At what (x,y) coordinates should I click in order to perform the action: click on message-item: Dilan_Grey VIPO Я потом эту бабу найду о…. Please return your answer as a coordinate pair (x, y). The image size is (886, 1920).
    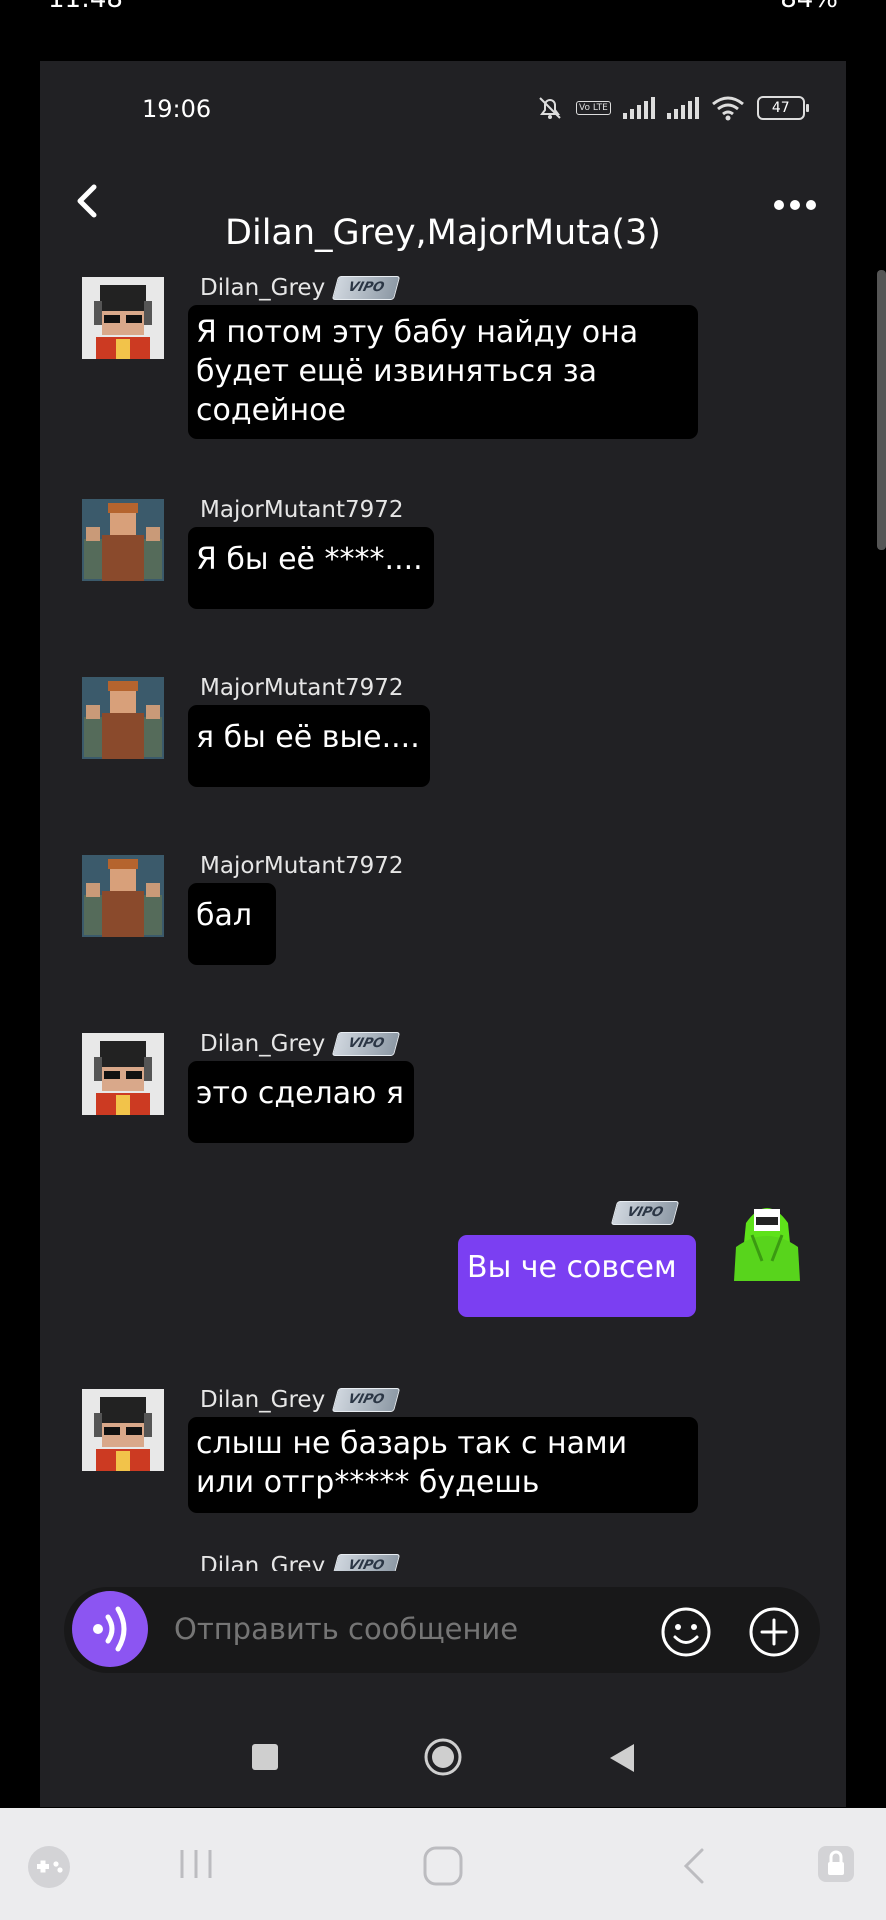
    Looking at the image, I should click on (443, 350).